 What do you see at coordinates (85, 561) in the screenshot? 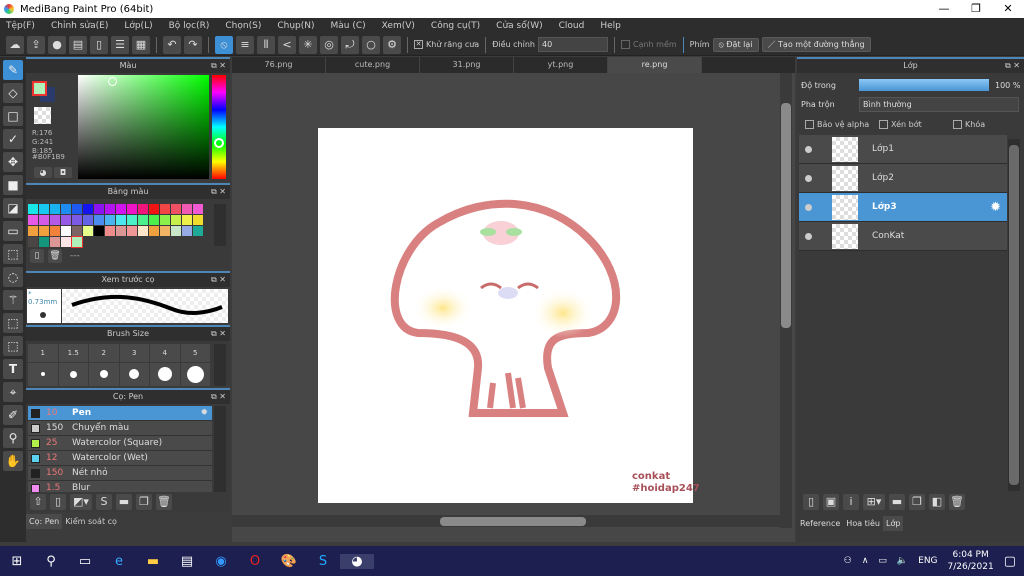
I see `task-view-icon: ▭` at bounding box center [85, 561].